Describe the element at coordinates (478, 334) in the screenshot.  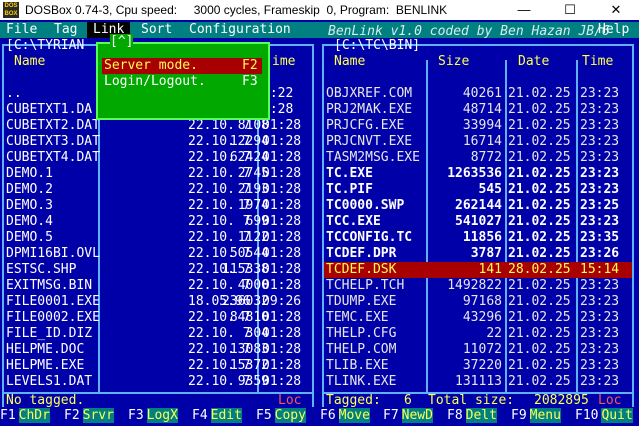
I see `file-row: THELP.CFG 22 21.02.25 23:23` at that location.